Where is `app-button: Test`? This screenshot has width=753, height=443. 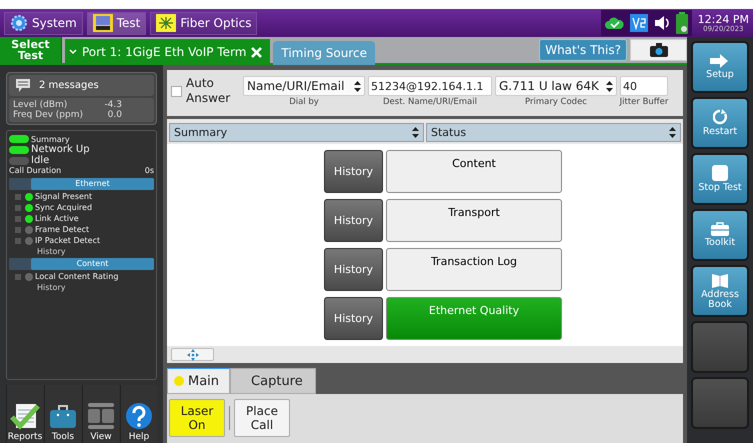 app-button: Test is located at coordinates (116, 23).